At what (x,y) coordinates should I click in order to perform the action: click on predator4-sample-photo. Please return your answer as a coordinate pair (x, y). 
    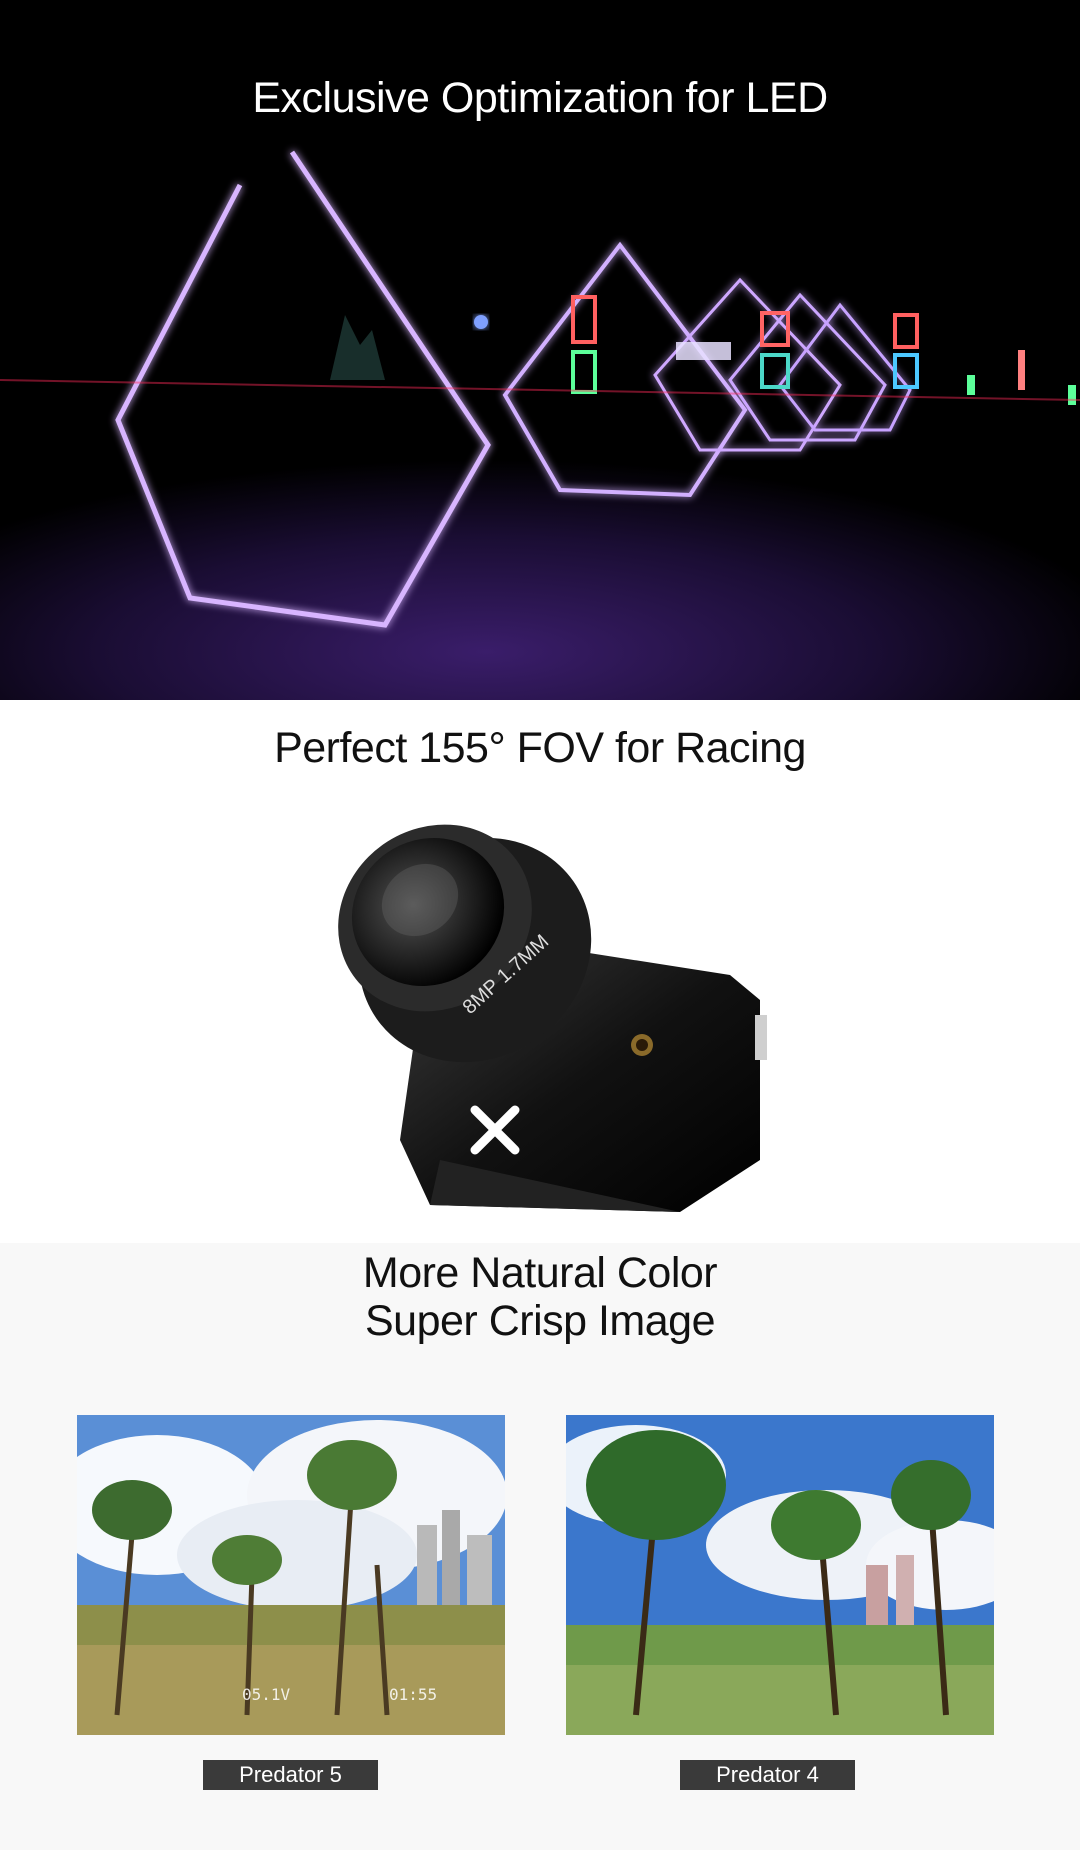
    Looking at the image, I should click on (780, 1575).